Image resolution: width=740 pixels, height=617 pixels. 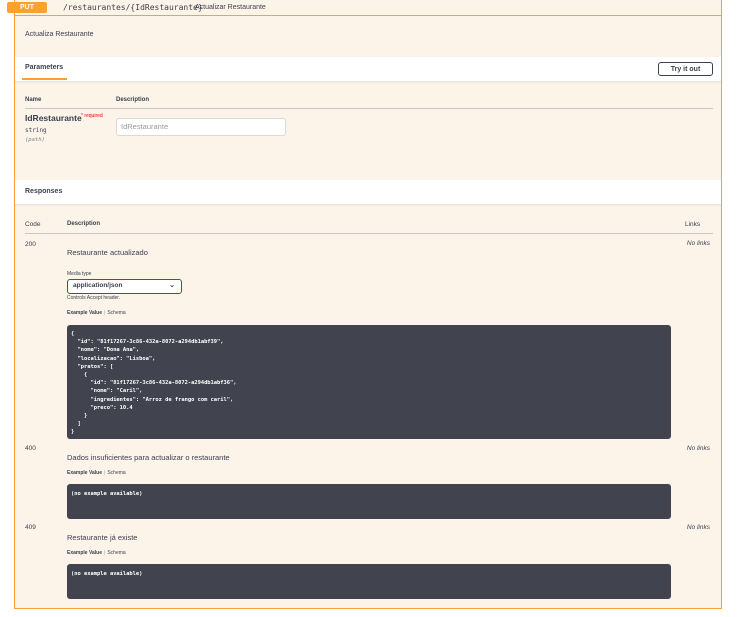 I want to click on param-header-divider, so click(x=369, y=108).